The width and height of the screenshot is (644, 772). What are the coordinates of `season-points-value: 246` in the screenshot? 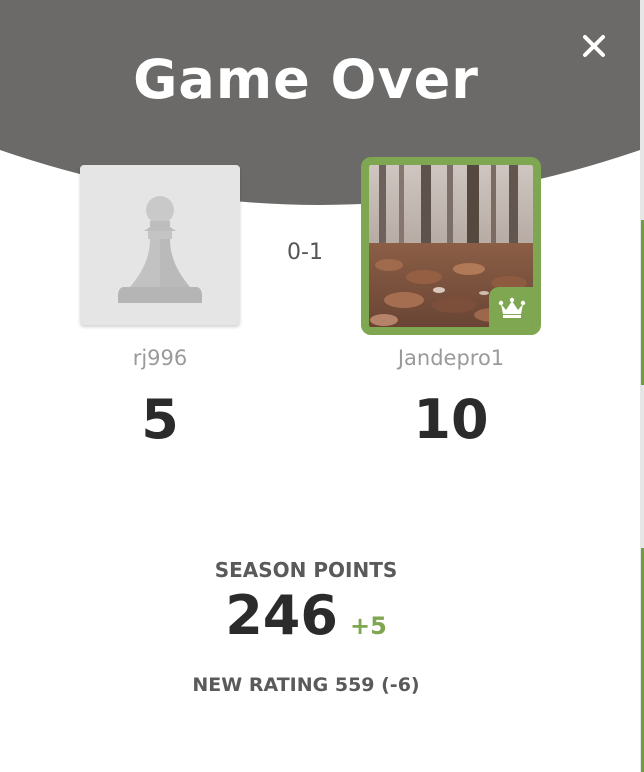 It's located at (281, 615).